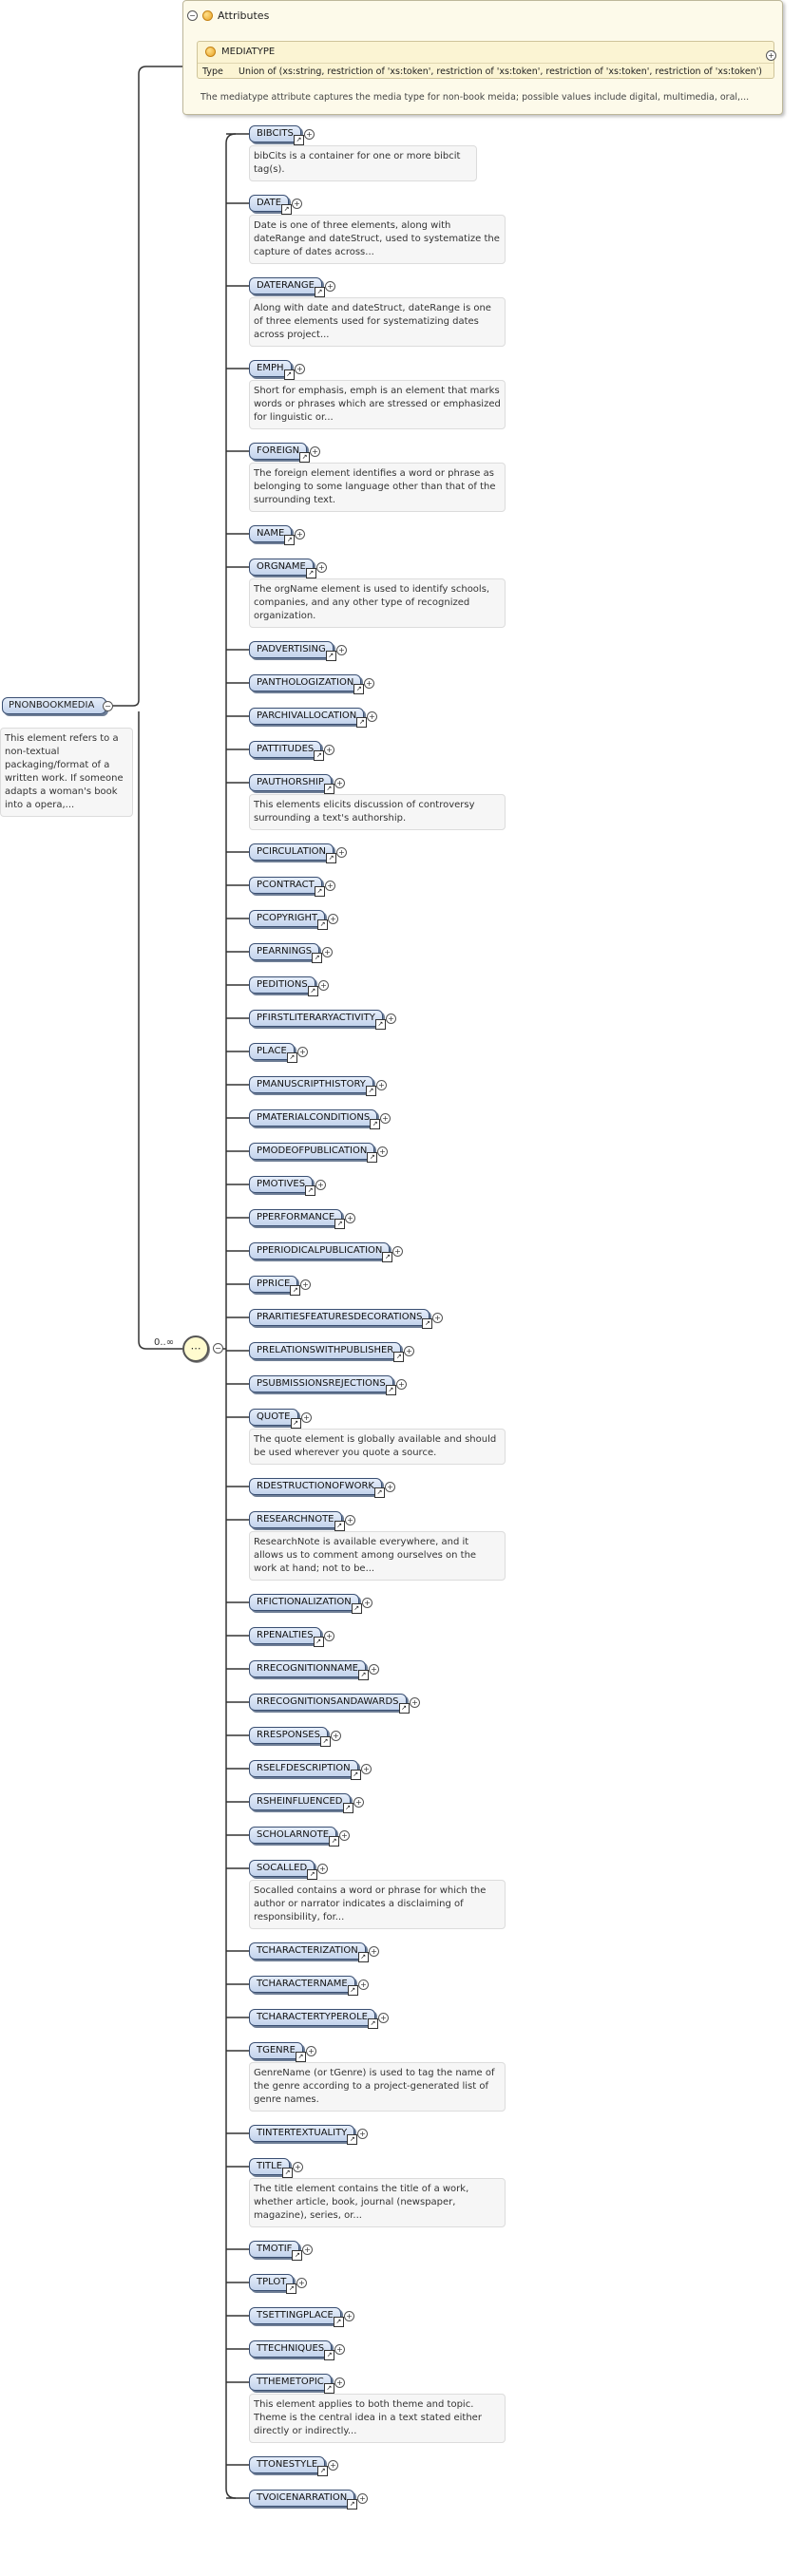  What do you see at coordinates (195, 1348) in the screenshot?
I see `sequence-compositor-icon: ⋯` at bounding box center [195, 1348].